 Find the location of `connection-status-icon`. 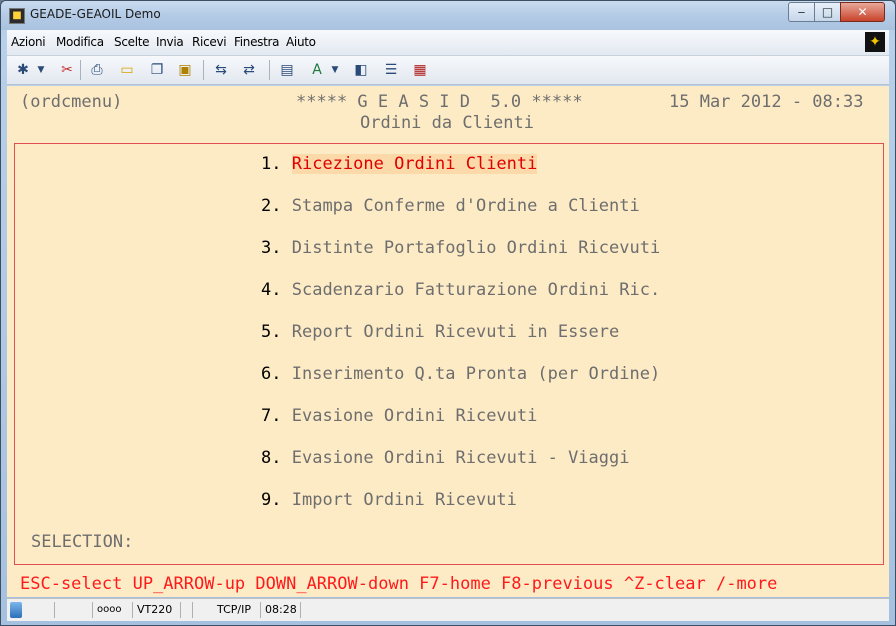

connection-status-icon is located at coordinates (16, 610).